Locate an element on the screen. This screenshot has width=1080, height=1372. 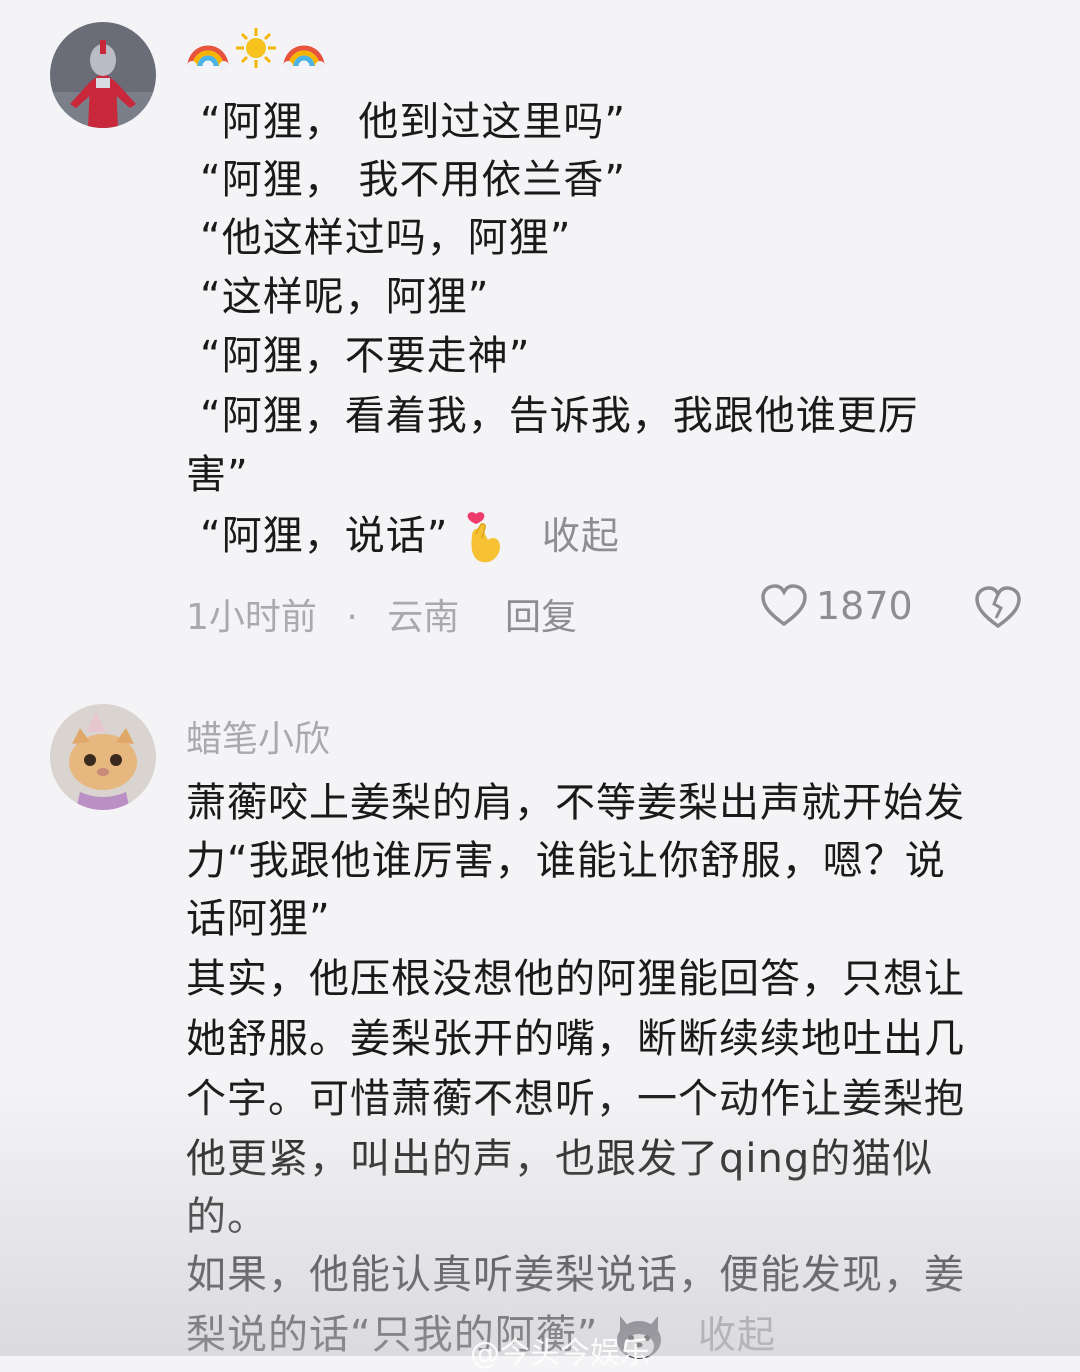
timestamp: 1小时前 is located at coordinates (251, 617).